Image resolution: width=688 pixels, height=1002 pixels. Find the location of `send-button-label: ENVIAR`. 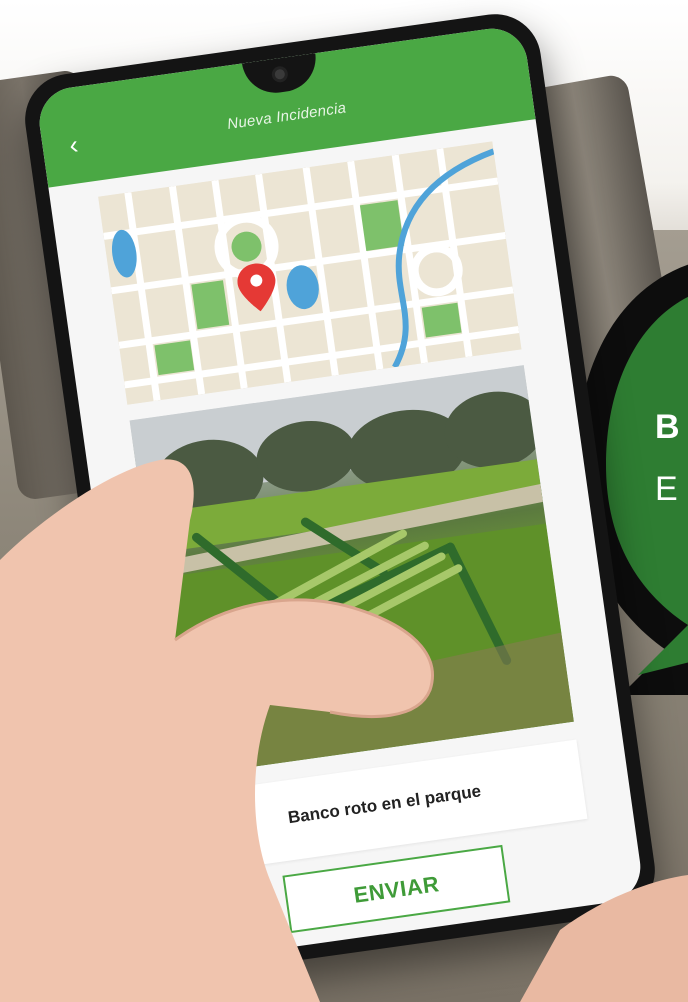

send-button-label: ENVIAR is located at coordinates (396, 889).